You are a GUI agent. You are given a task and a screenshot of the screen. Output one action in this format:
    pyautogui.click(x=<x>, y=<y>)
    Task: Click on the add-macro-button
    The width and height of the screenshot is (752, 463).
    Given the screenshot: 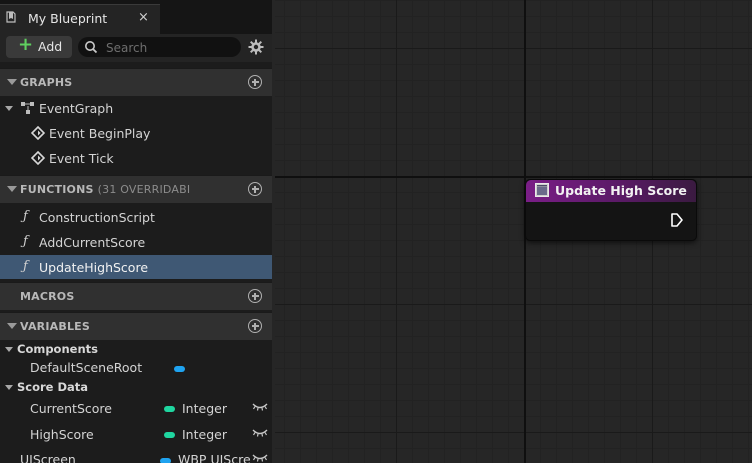 What is the action you would take?
    pyautogui.click(x=255, y=296)
    